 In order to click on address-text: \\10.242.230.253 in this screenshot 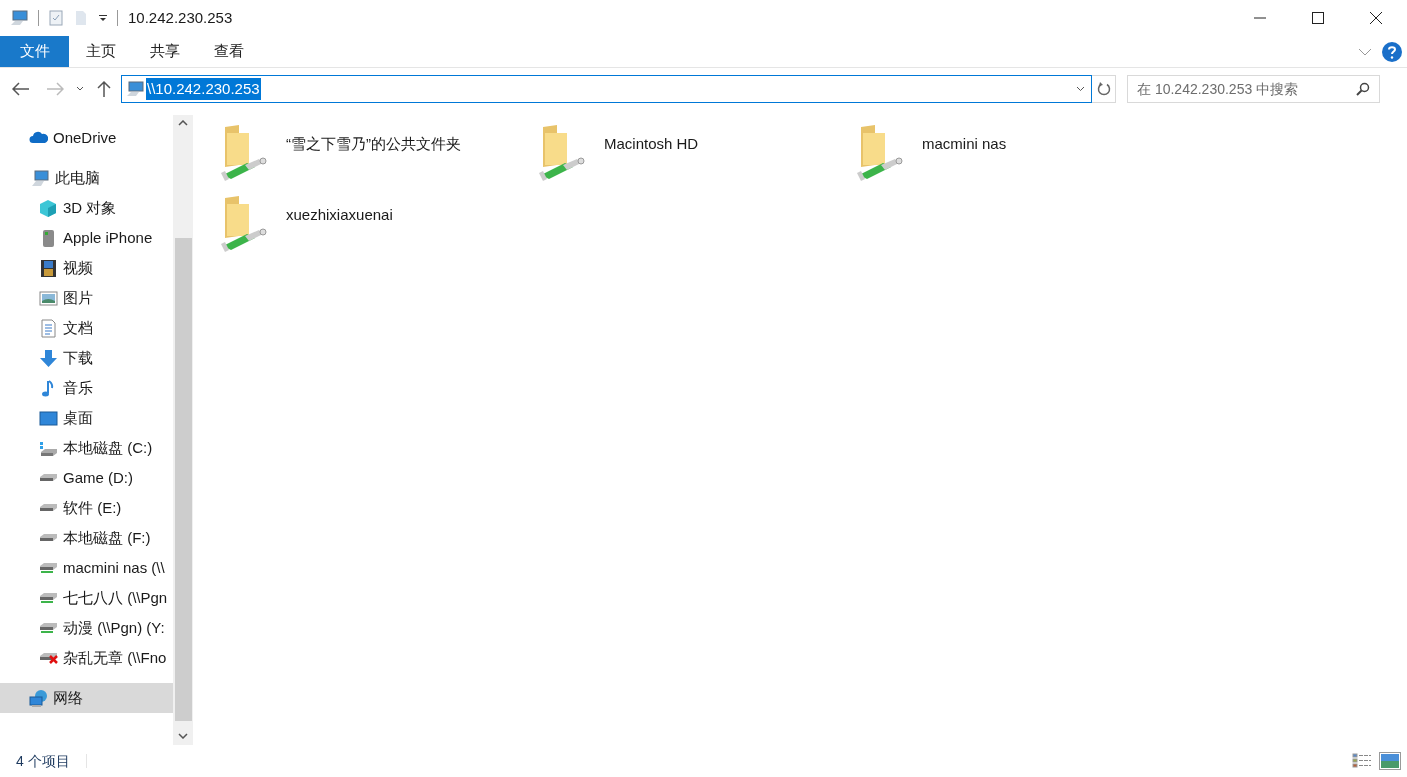, I will do `click(203, 89)`.